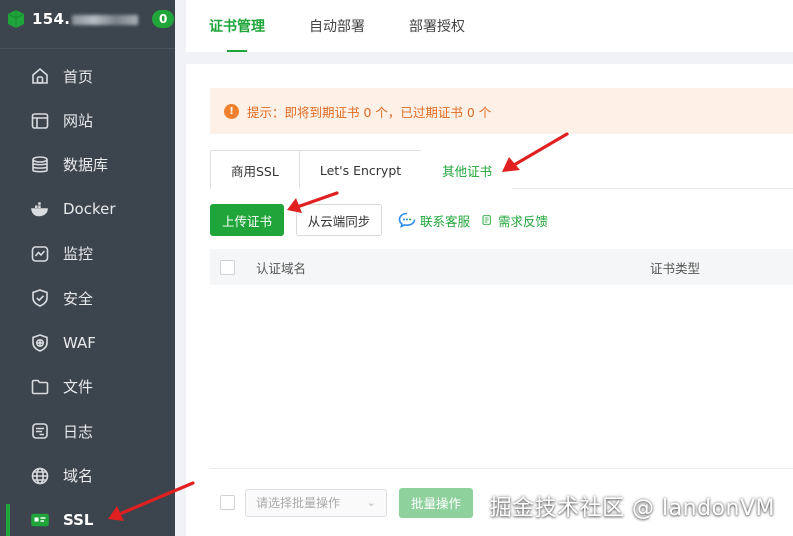  Describe the element at coordinates (40, 298) in the screenshot. I see `shield-icon` at that location.